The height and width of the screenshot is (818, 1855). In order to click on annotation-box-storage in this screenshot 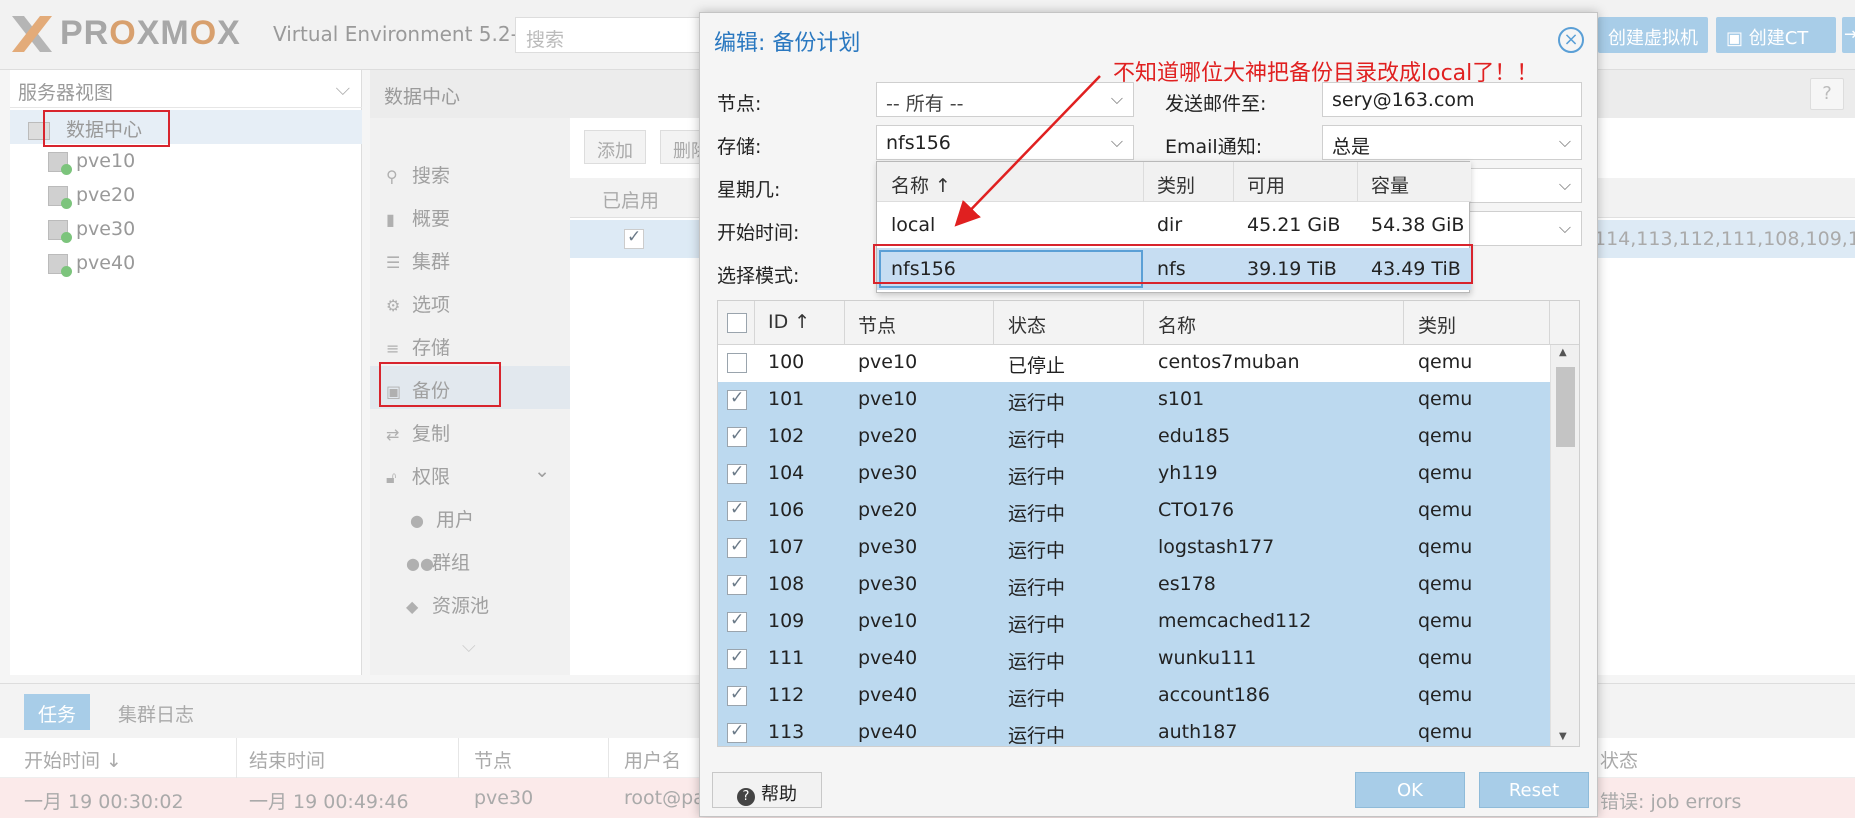, I will do `click(1173, 264)`.